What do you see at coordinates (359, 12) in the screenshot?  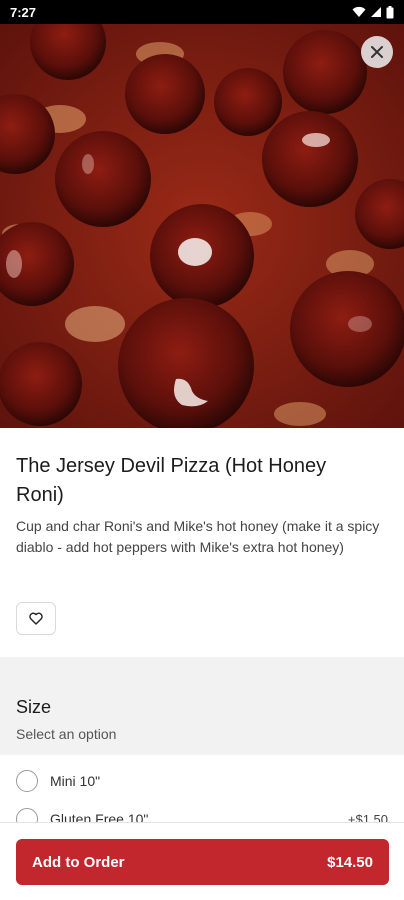 I see `wifi-icon` at bounding box center [359, 12].